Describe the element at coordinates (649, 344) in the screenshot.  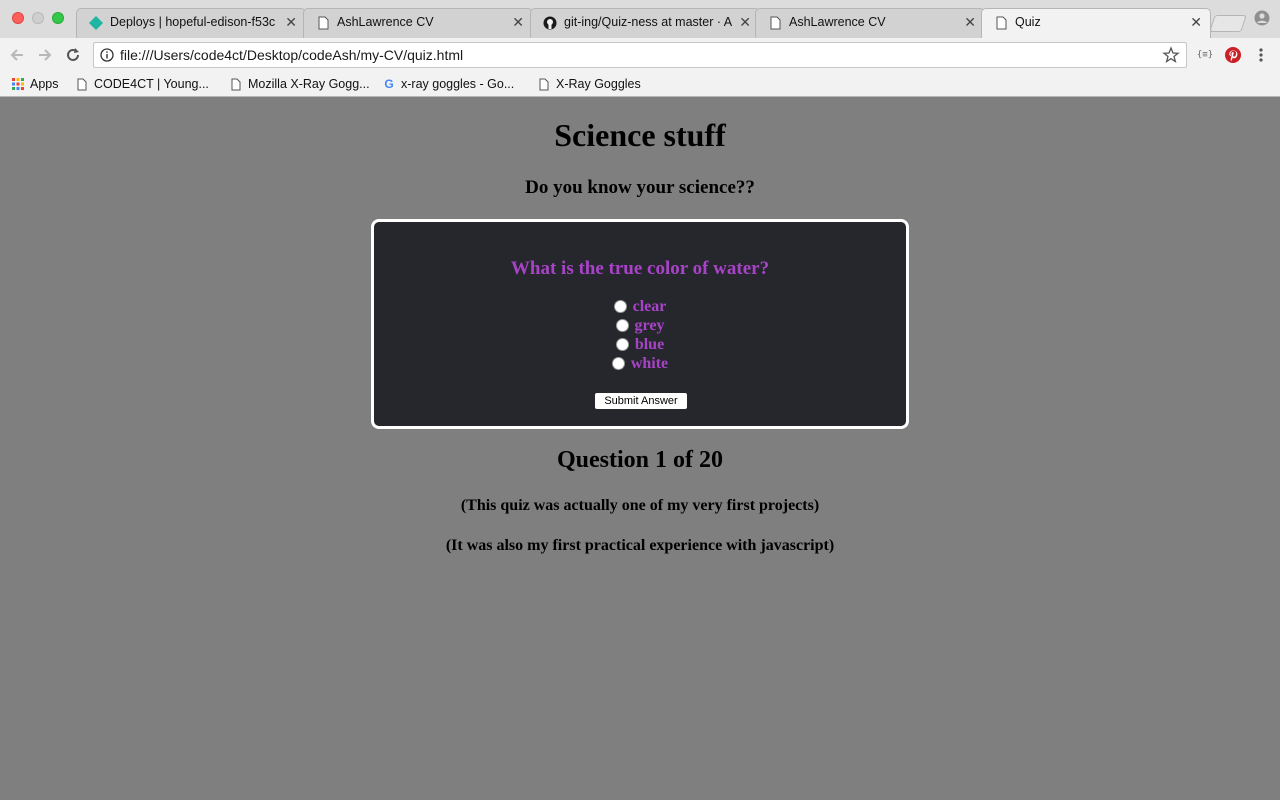
I see `answer-label: blue` at that location.